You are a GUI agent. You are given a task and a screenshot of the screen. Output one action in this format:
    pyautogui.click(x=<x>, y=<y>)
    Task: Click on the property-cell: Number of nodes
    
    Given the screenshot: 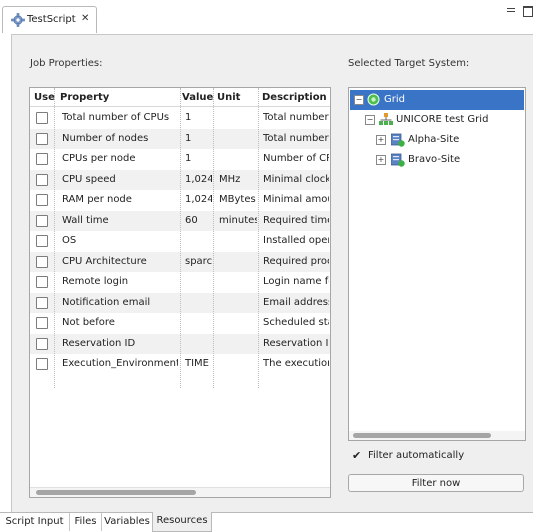 What is the action you would take?
    pyautogui.click(x=105, y=138)
    